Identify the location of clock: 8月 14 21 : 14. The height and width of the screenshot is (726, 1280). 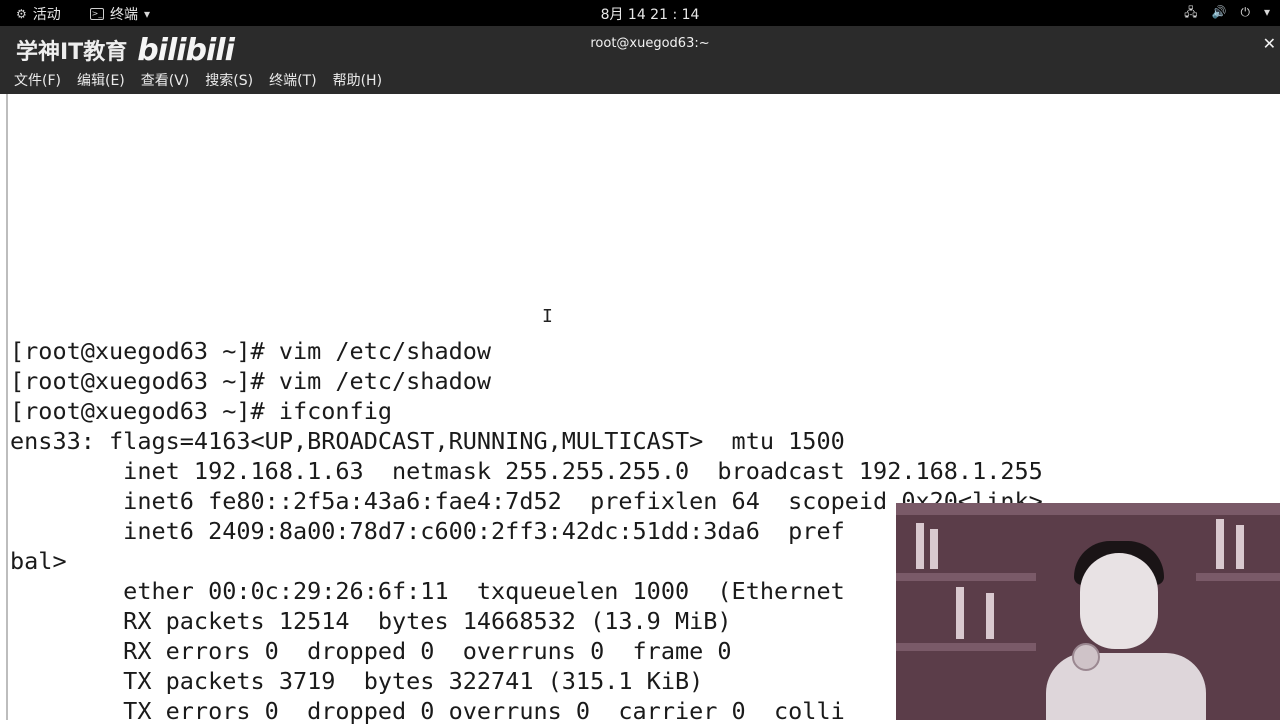
(640, 14).